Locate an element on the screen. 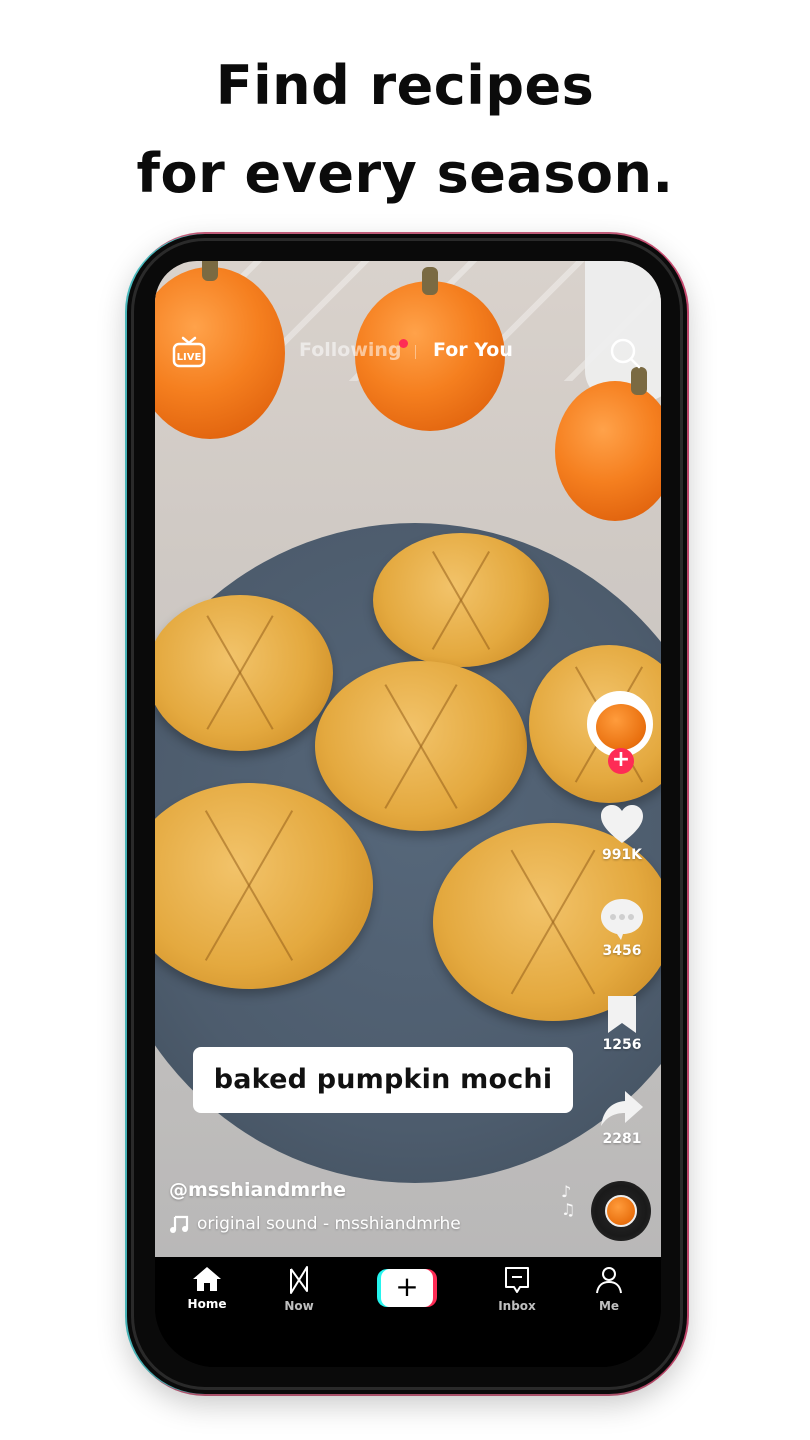 This screenshot has width=810, height=1440. home-icon is located at coordinates (207, 1279).